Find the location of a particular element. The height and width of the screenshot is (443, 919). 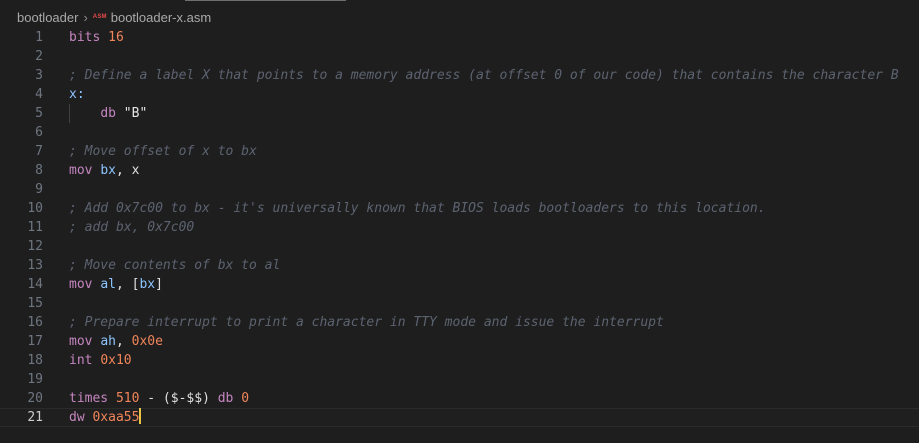

code-line: 6 is located at coordinates (459, 132).